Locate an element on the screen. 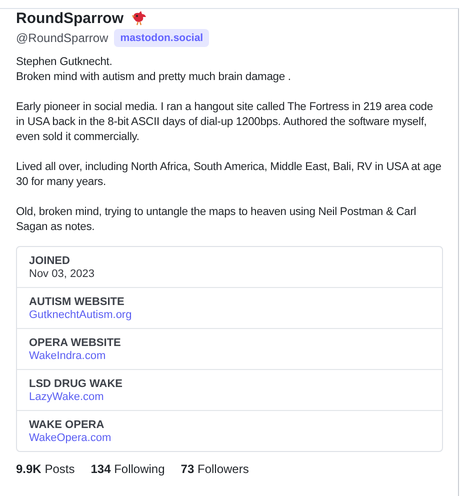 This screenshot has height=496, width=464. field-value: Nov 03, 2023 is located at coordinates (62, 274).